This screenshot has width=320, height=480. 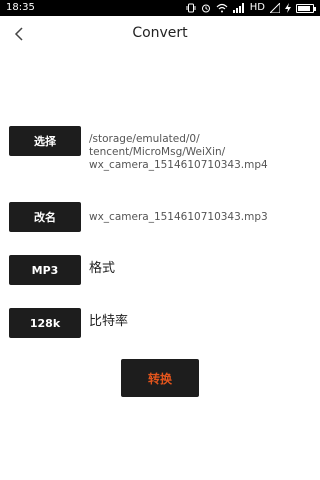 I want to click on top-bar: Convert, so click(x=160, y=34).